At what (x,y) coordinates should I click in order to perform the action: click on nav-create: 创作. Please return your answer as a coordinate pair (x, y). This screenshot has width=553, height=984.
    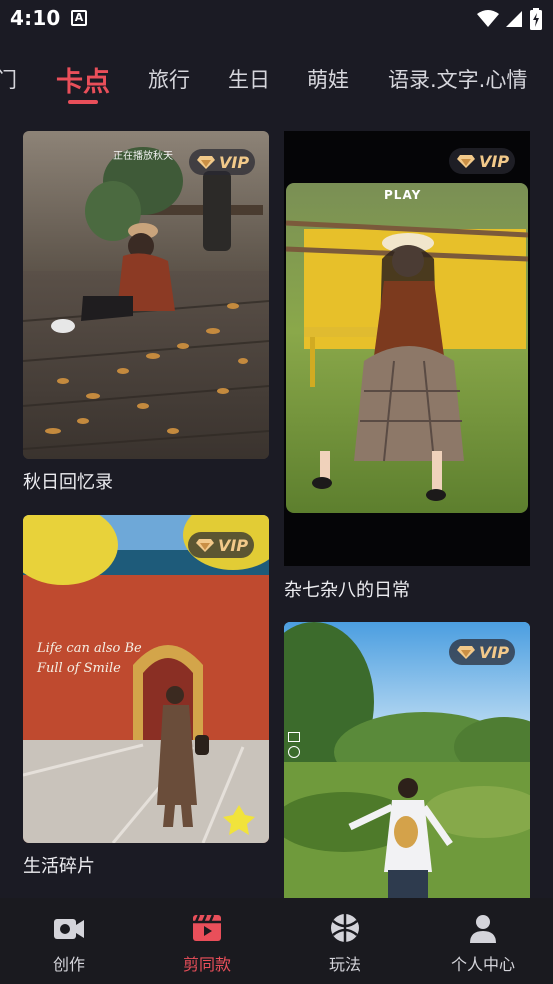
    Looking at the image, I should click on (69, 941).